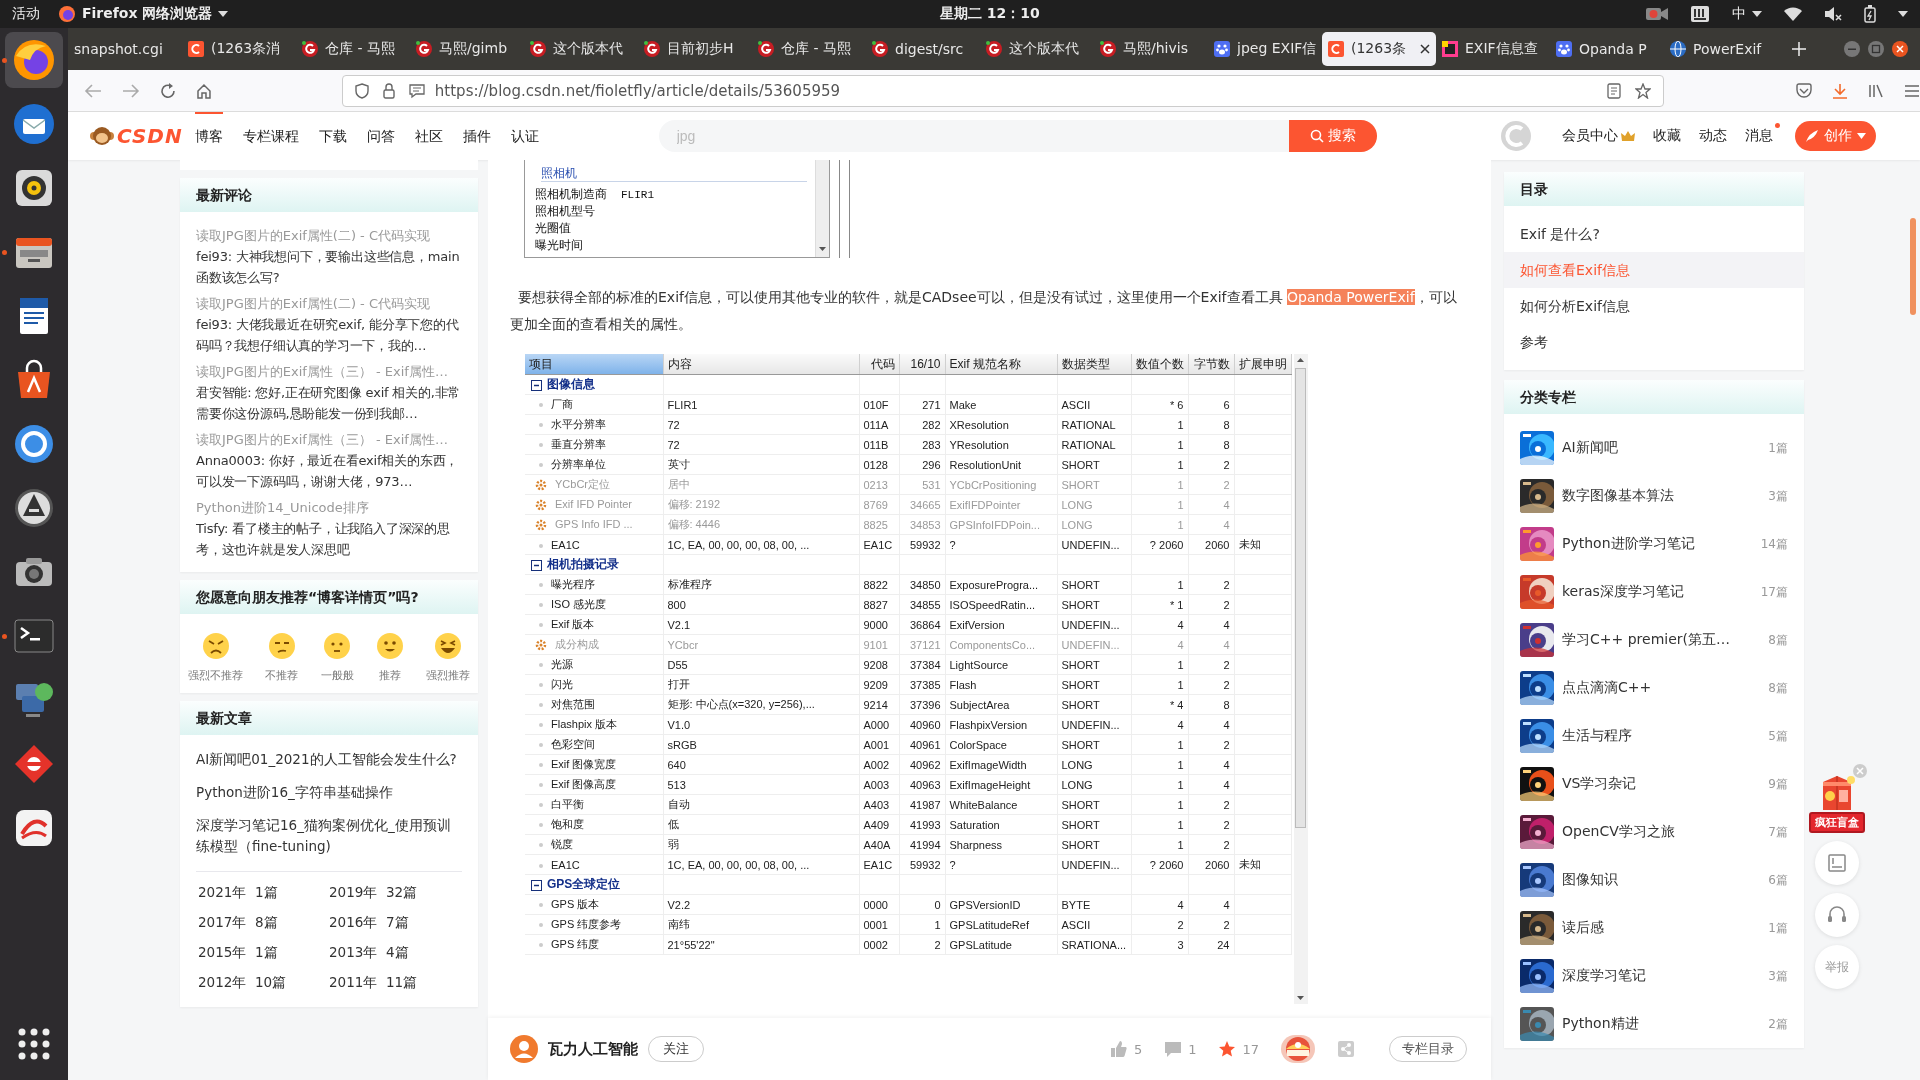 The image size is (1920, 1080). Describe the element at coordinates (1713, 136) in the screenshot. I see `header-link: 动态` at that location.